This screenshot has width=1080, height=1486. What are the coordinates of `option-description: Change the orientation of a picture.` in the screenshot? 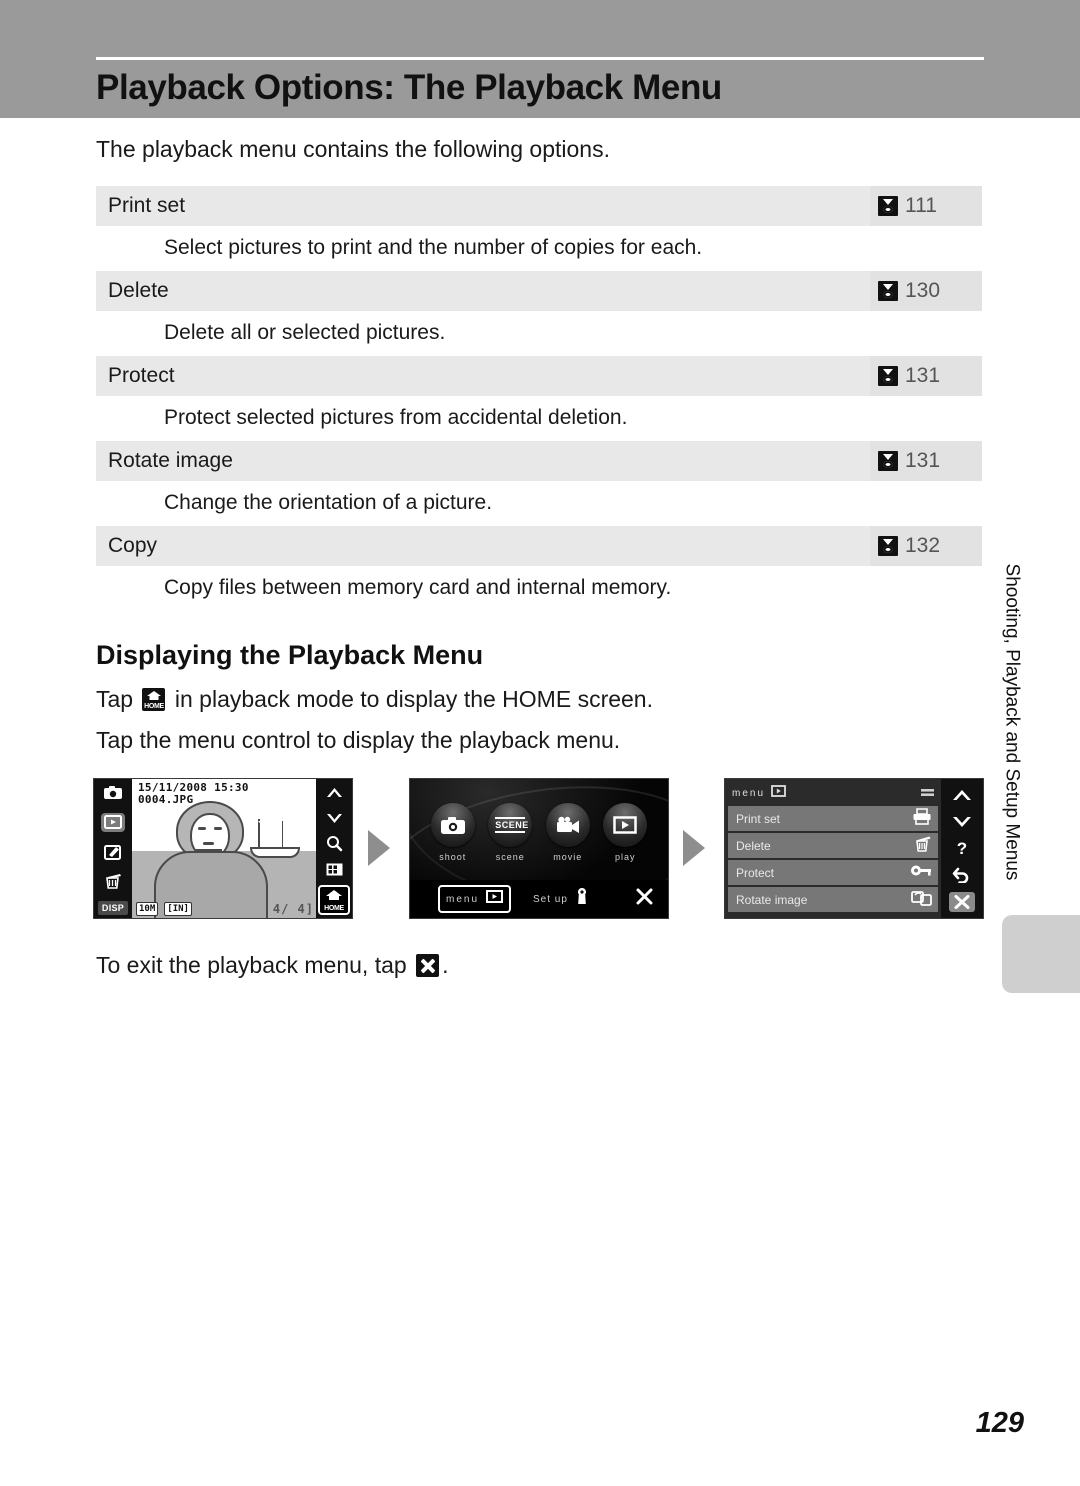 It's located at (539, 504).